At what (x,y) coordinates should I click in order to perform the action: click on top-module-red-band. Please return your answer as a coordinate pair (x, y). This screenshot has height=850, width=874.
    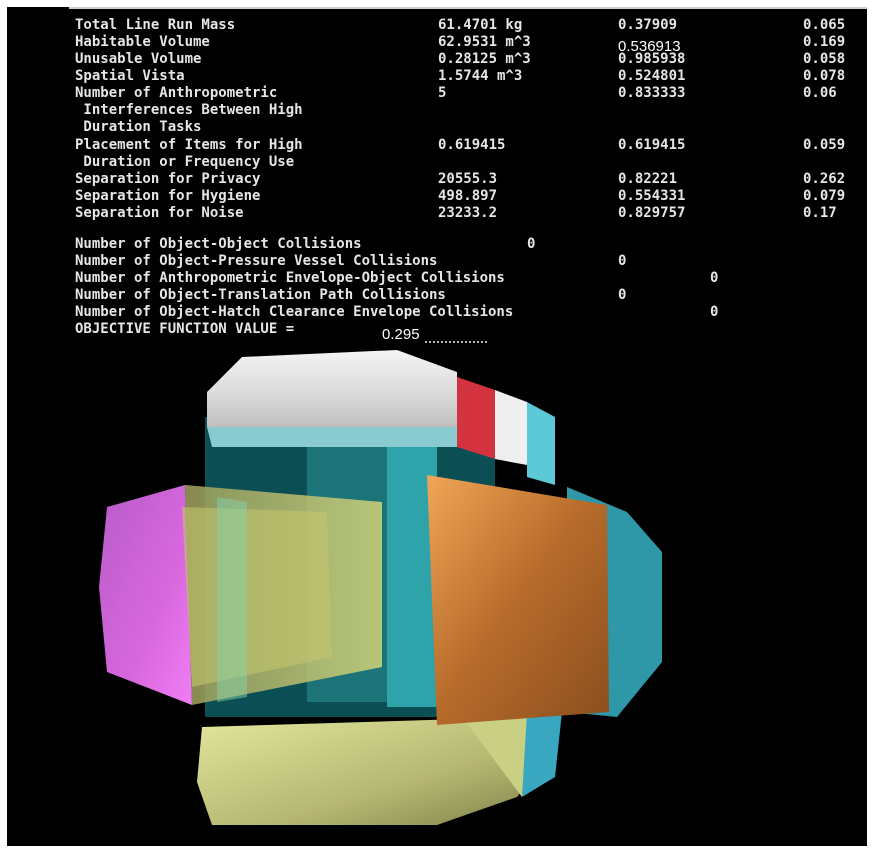
    Looking at the image, I should click on (476, 418).